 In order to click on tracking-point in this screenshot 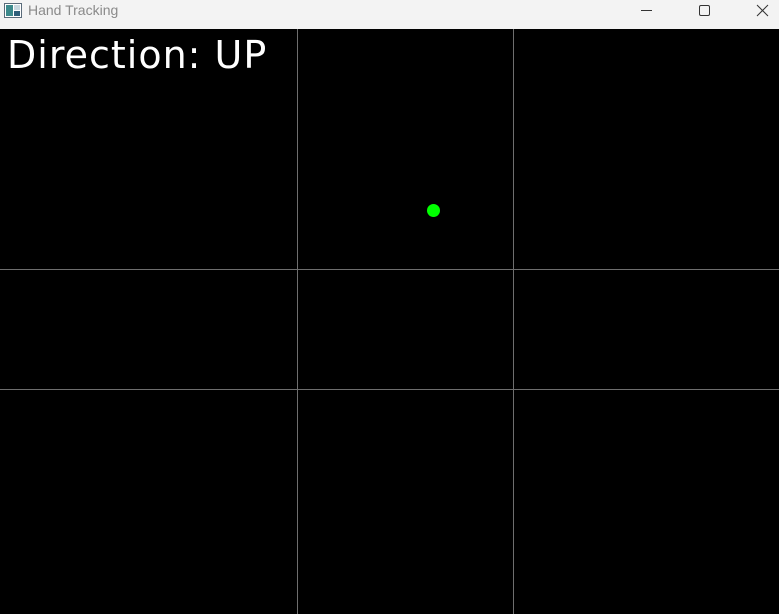, I will do `click(433, 210)`.